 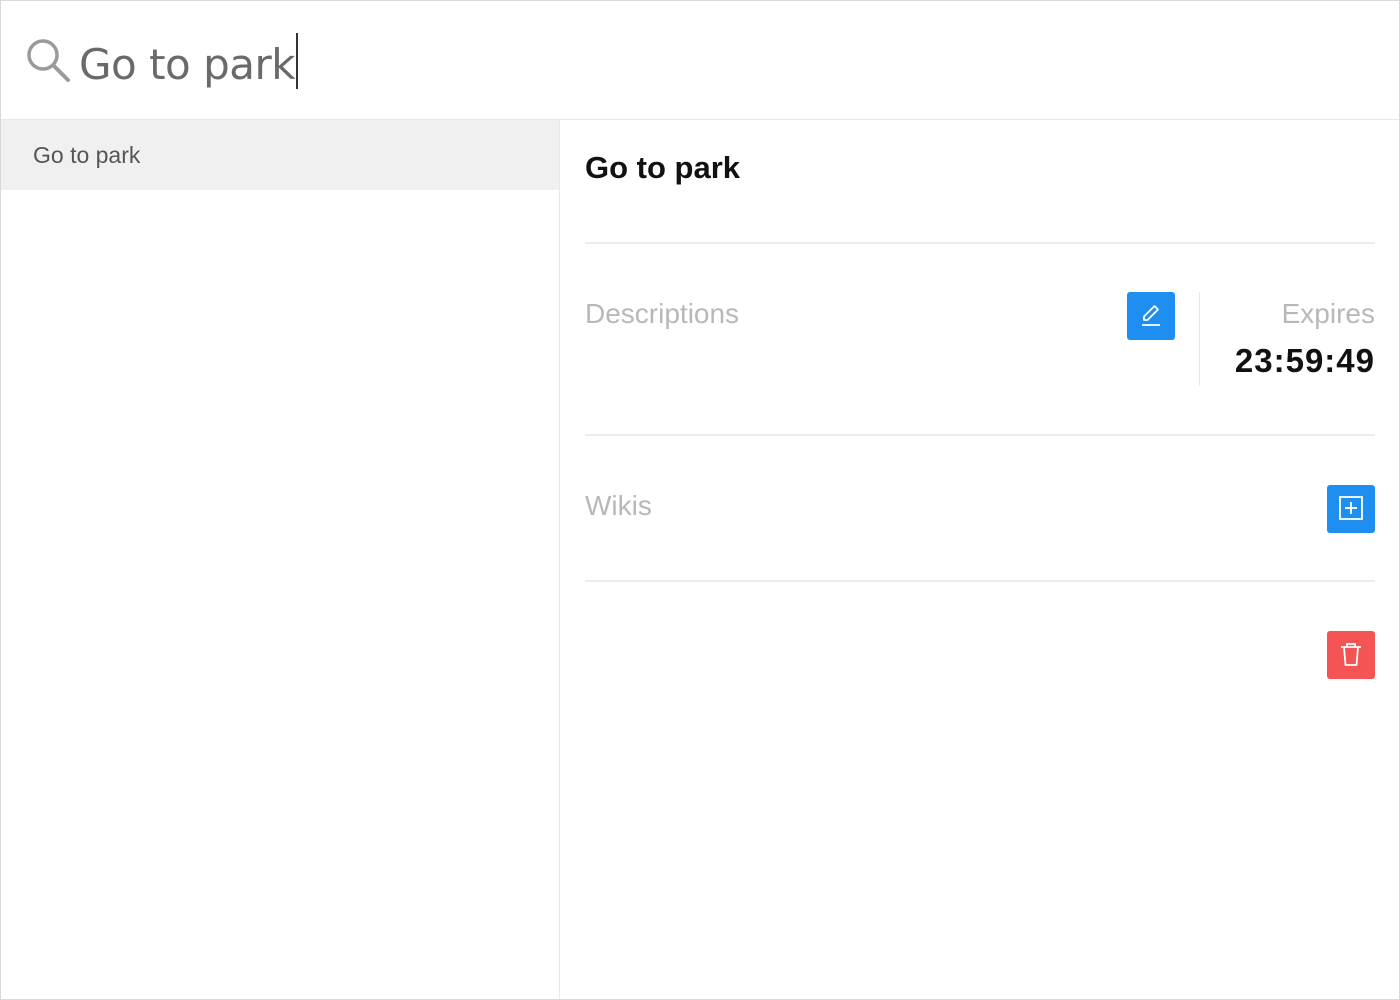 I want to click on detail-title: Go to park, so click(x=663, y=167).